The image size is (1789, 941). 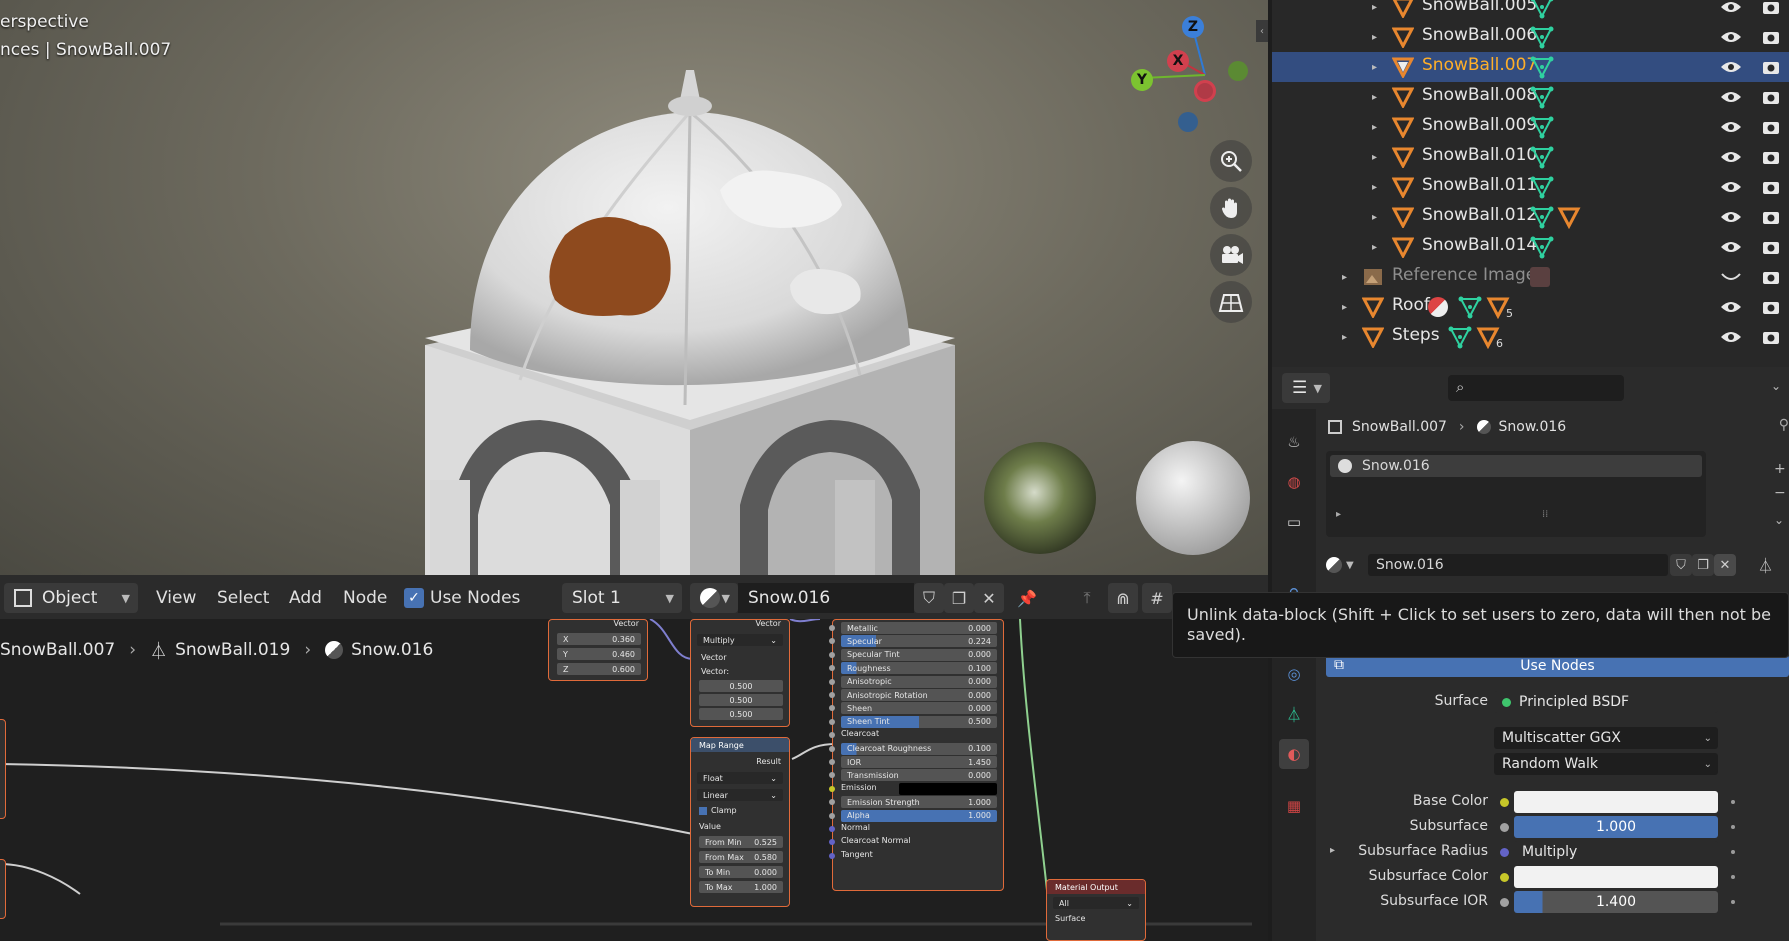 I want to click on map-range-field: To Max 1.000, so click(x=741, y=887).